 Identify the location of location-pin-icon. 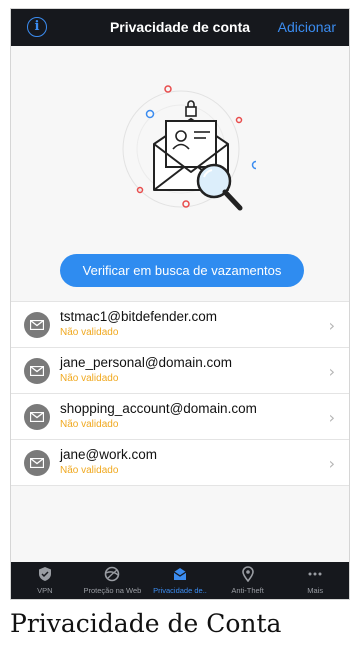
(247, 574).